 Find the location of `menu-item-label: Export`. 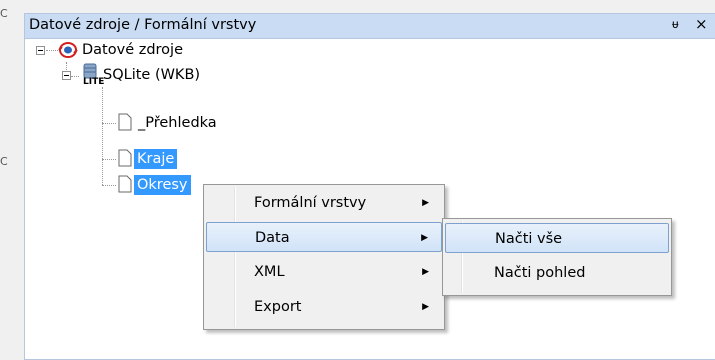

menu-item-label: Export is located at coordinates (278, 307).